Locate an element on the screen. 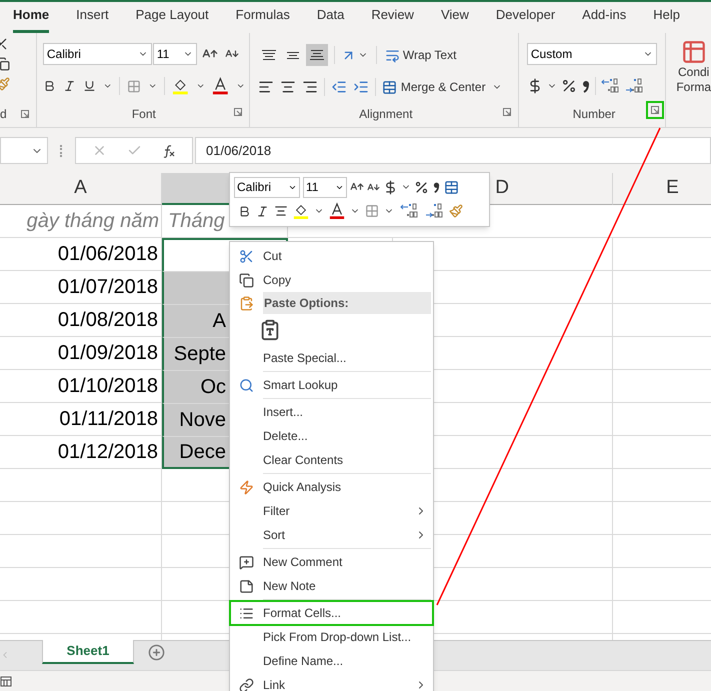 The width and height of the screenshot is (711, 691). ribbon-tab: View is located at coordinates (454, 18).